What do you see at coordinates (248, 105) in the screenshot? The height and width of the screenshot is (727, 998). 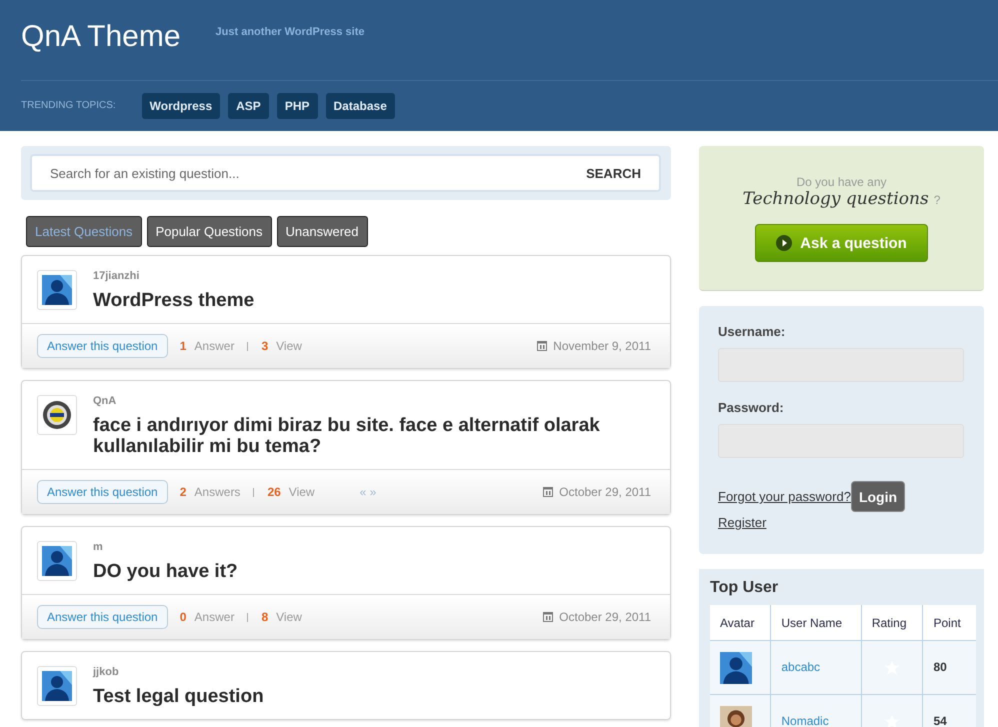 I see `topic-tag: ASP` at bounding box center [248, 105].